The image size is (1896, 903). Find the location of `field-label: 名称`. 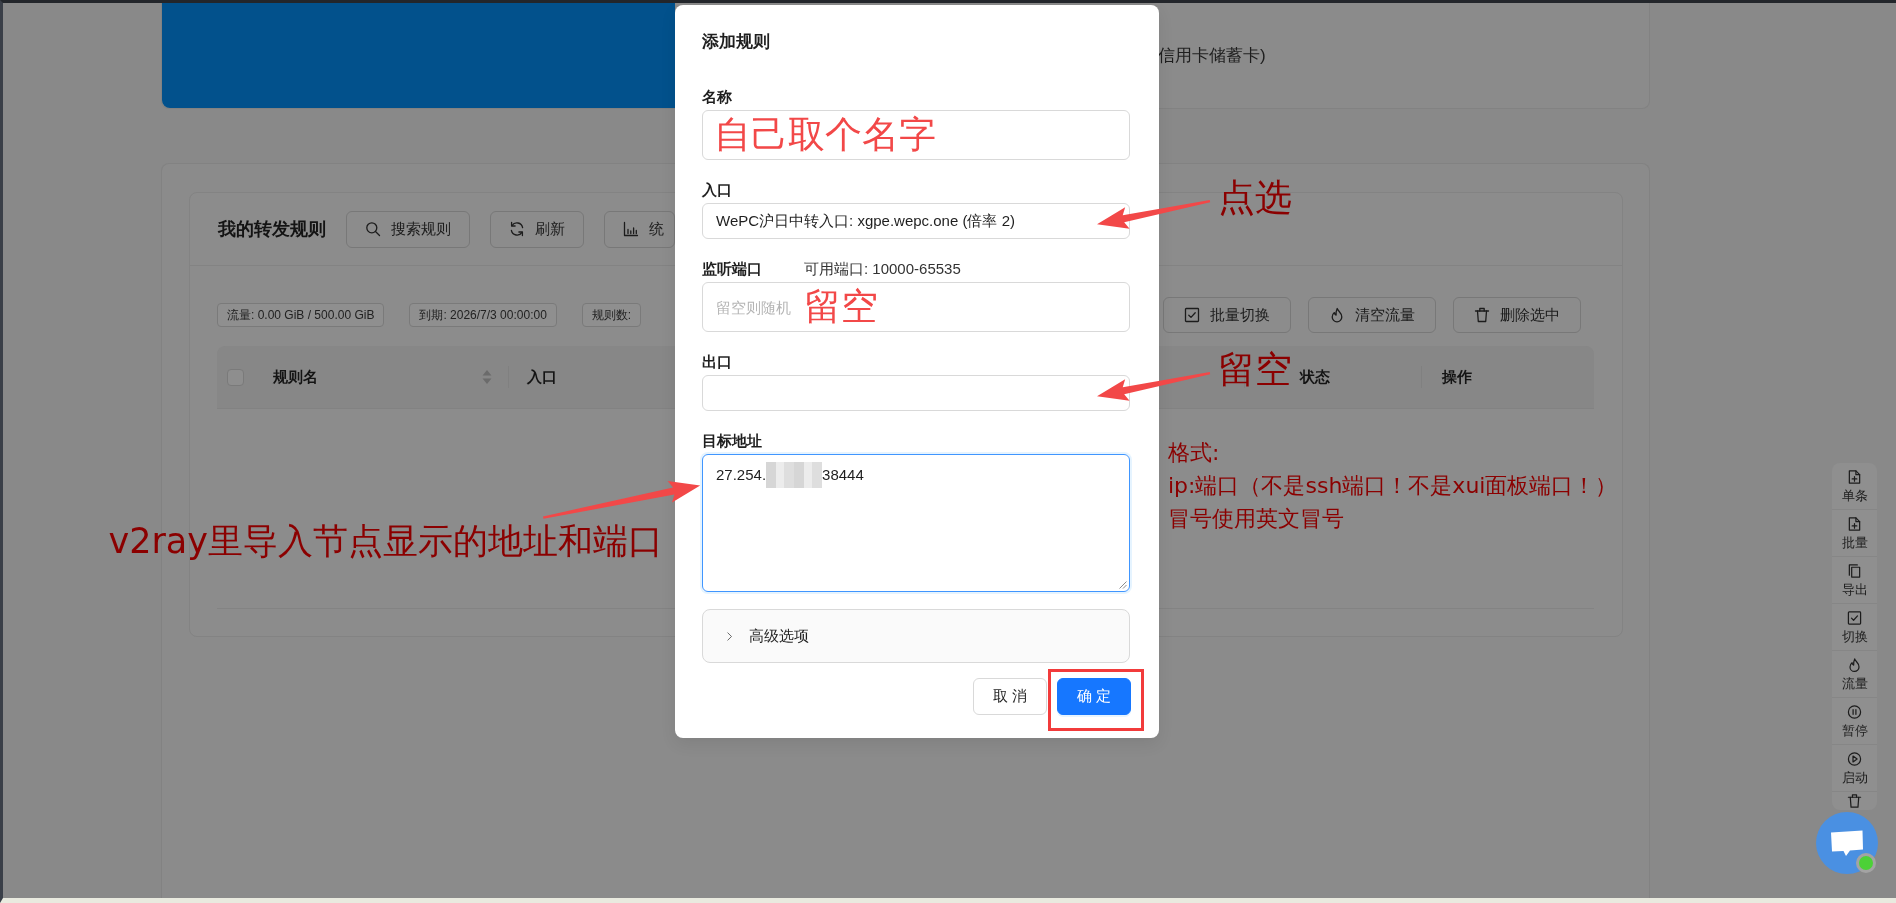

field-label: 名称 is located at coordinates (717, 97).